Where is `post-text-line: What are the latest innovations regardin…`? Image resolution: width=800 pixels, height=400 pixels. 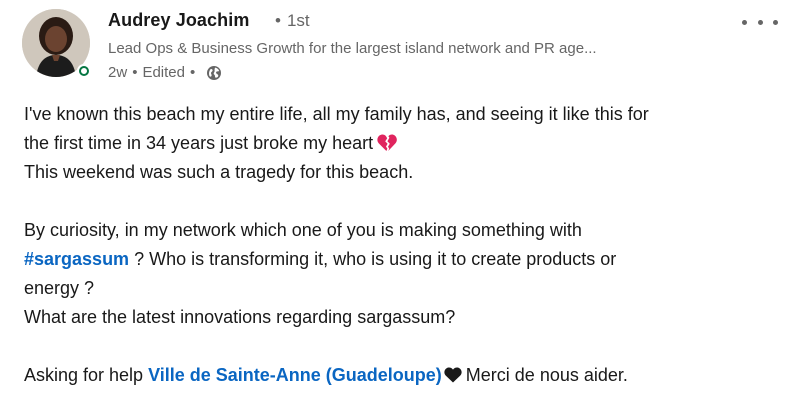
post-text-line: What are the latest innovations regardin… is located at coordinates (240, 317).